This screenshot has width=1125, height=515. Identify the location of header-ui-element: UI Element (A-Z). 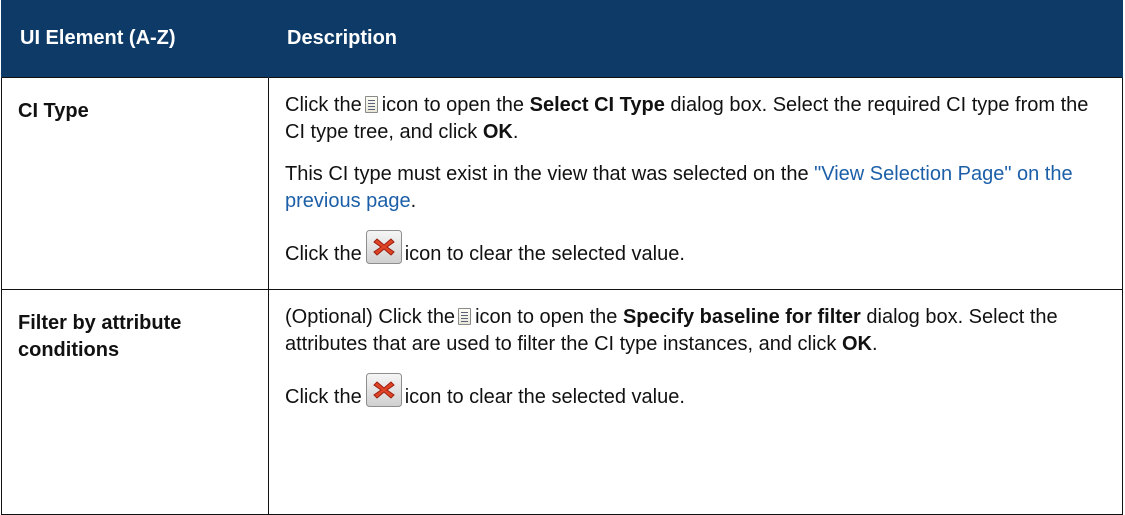
(135, 39).